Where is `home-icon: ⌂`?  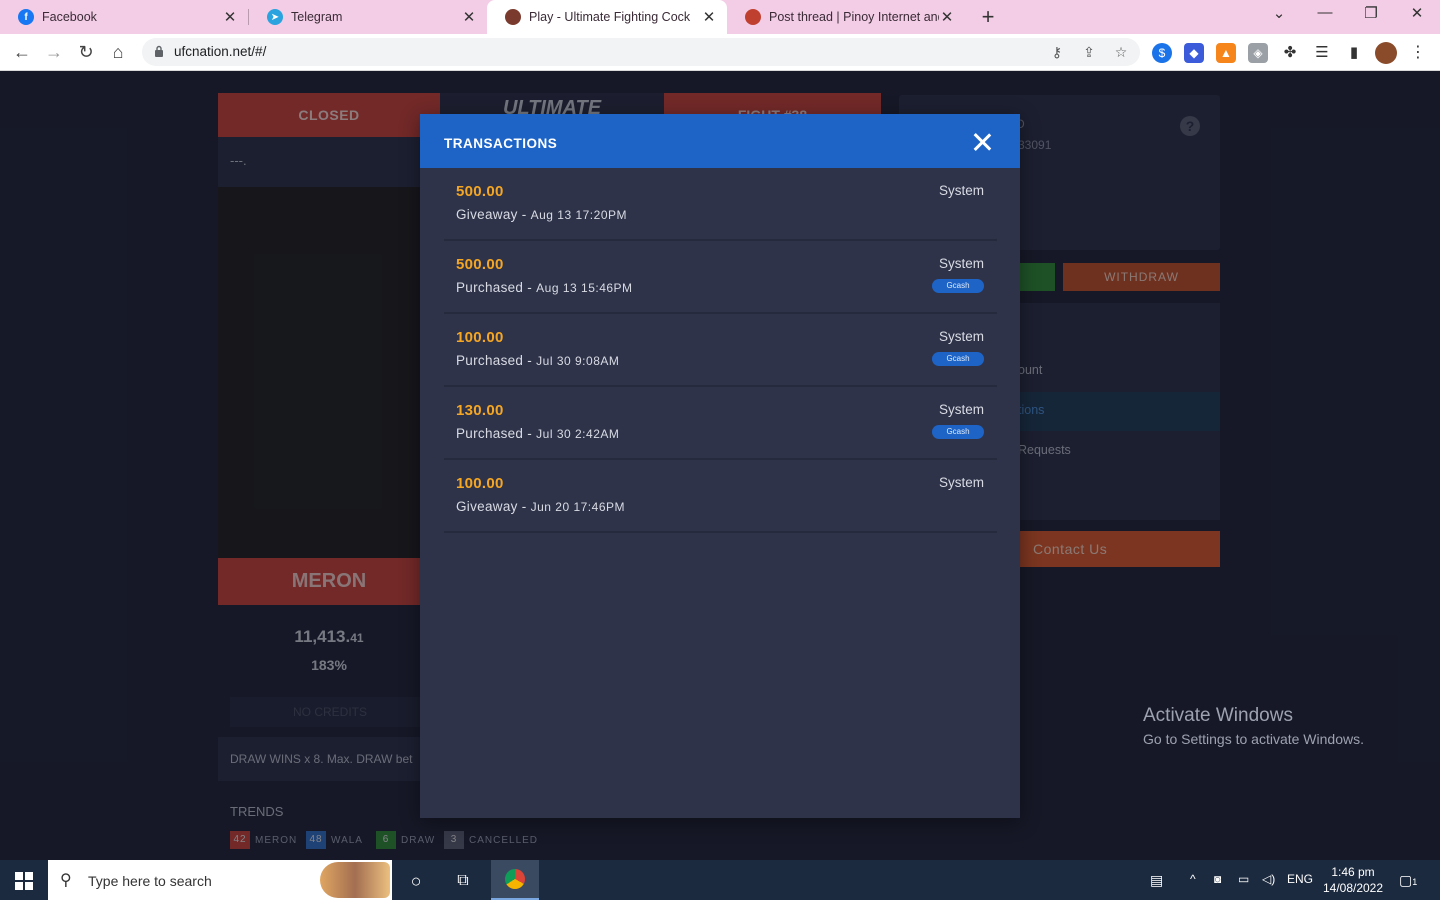
home-icon: ⌂ is located at coordinates (118, 52).